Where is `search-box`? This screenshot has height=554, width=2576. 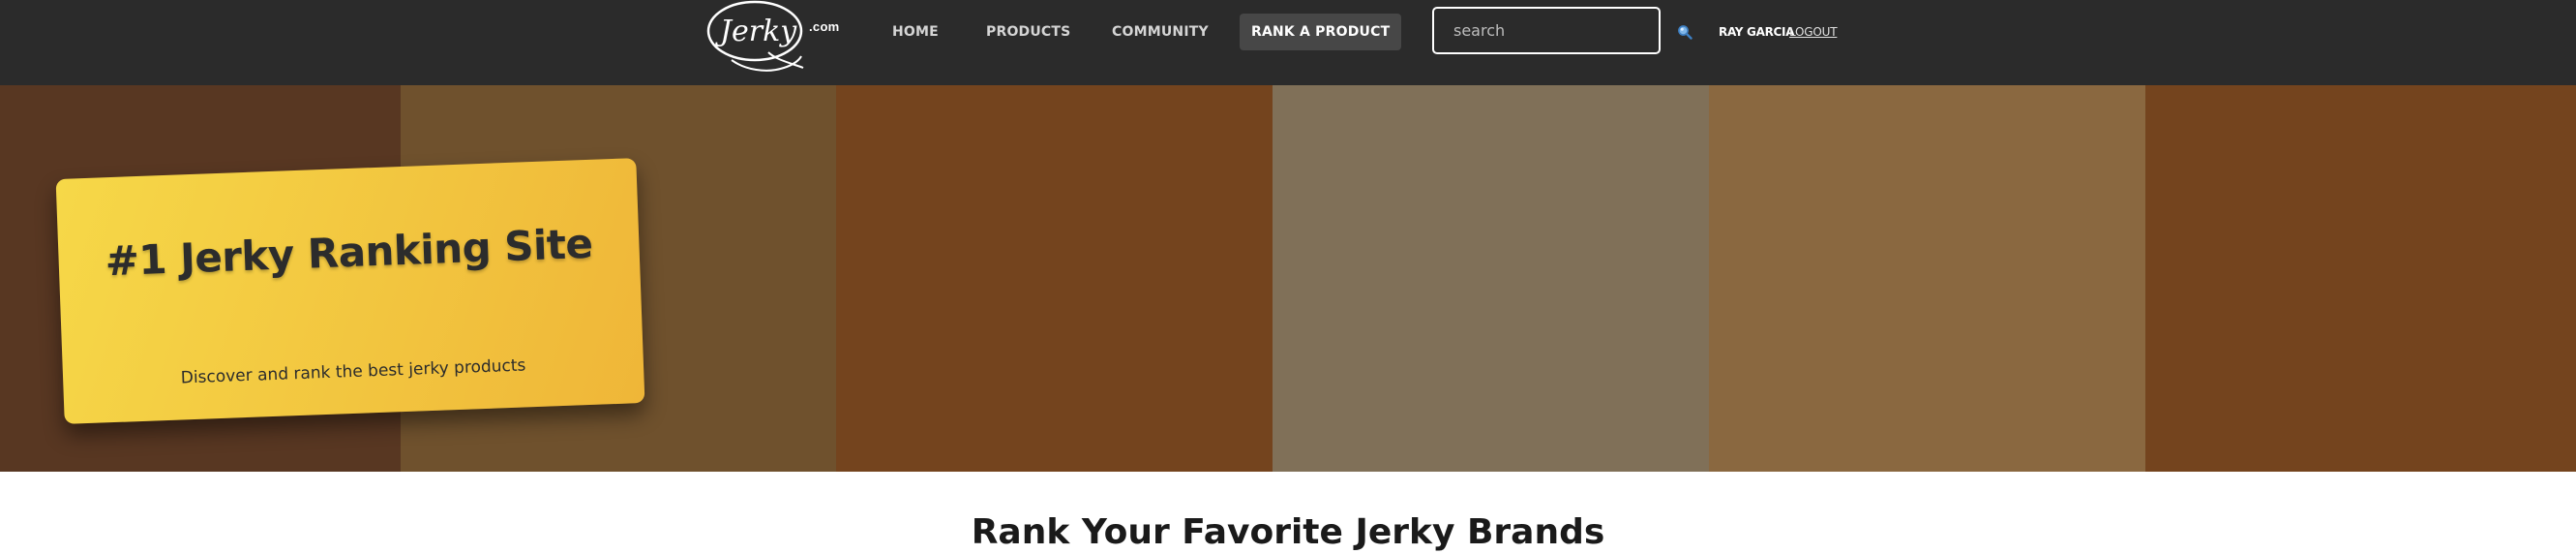 search-box is located at coordinates (1546, 30).